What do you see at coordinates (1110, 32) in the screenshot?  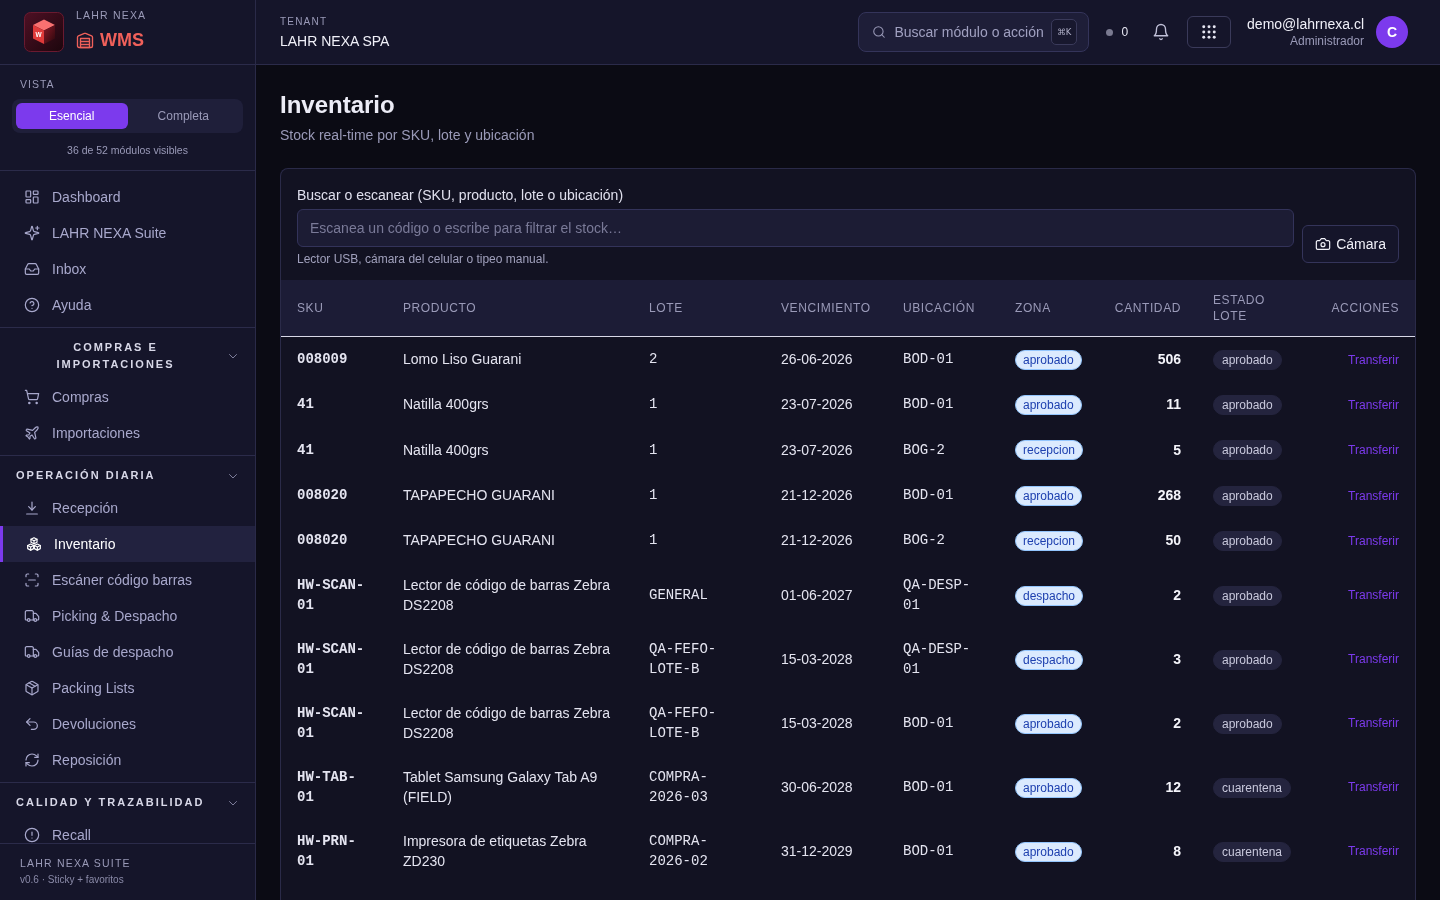 I see `status-dot-icon` at bounding box center [1110, 32].